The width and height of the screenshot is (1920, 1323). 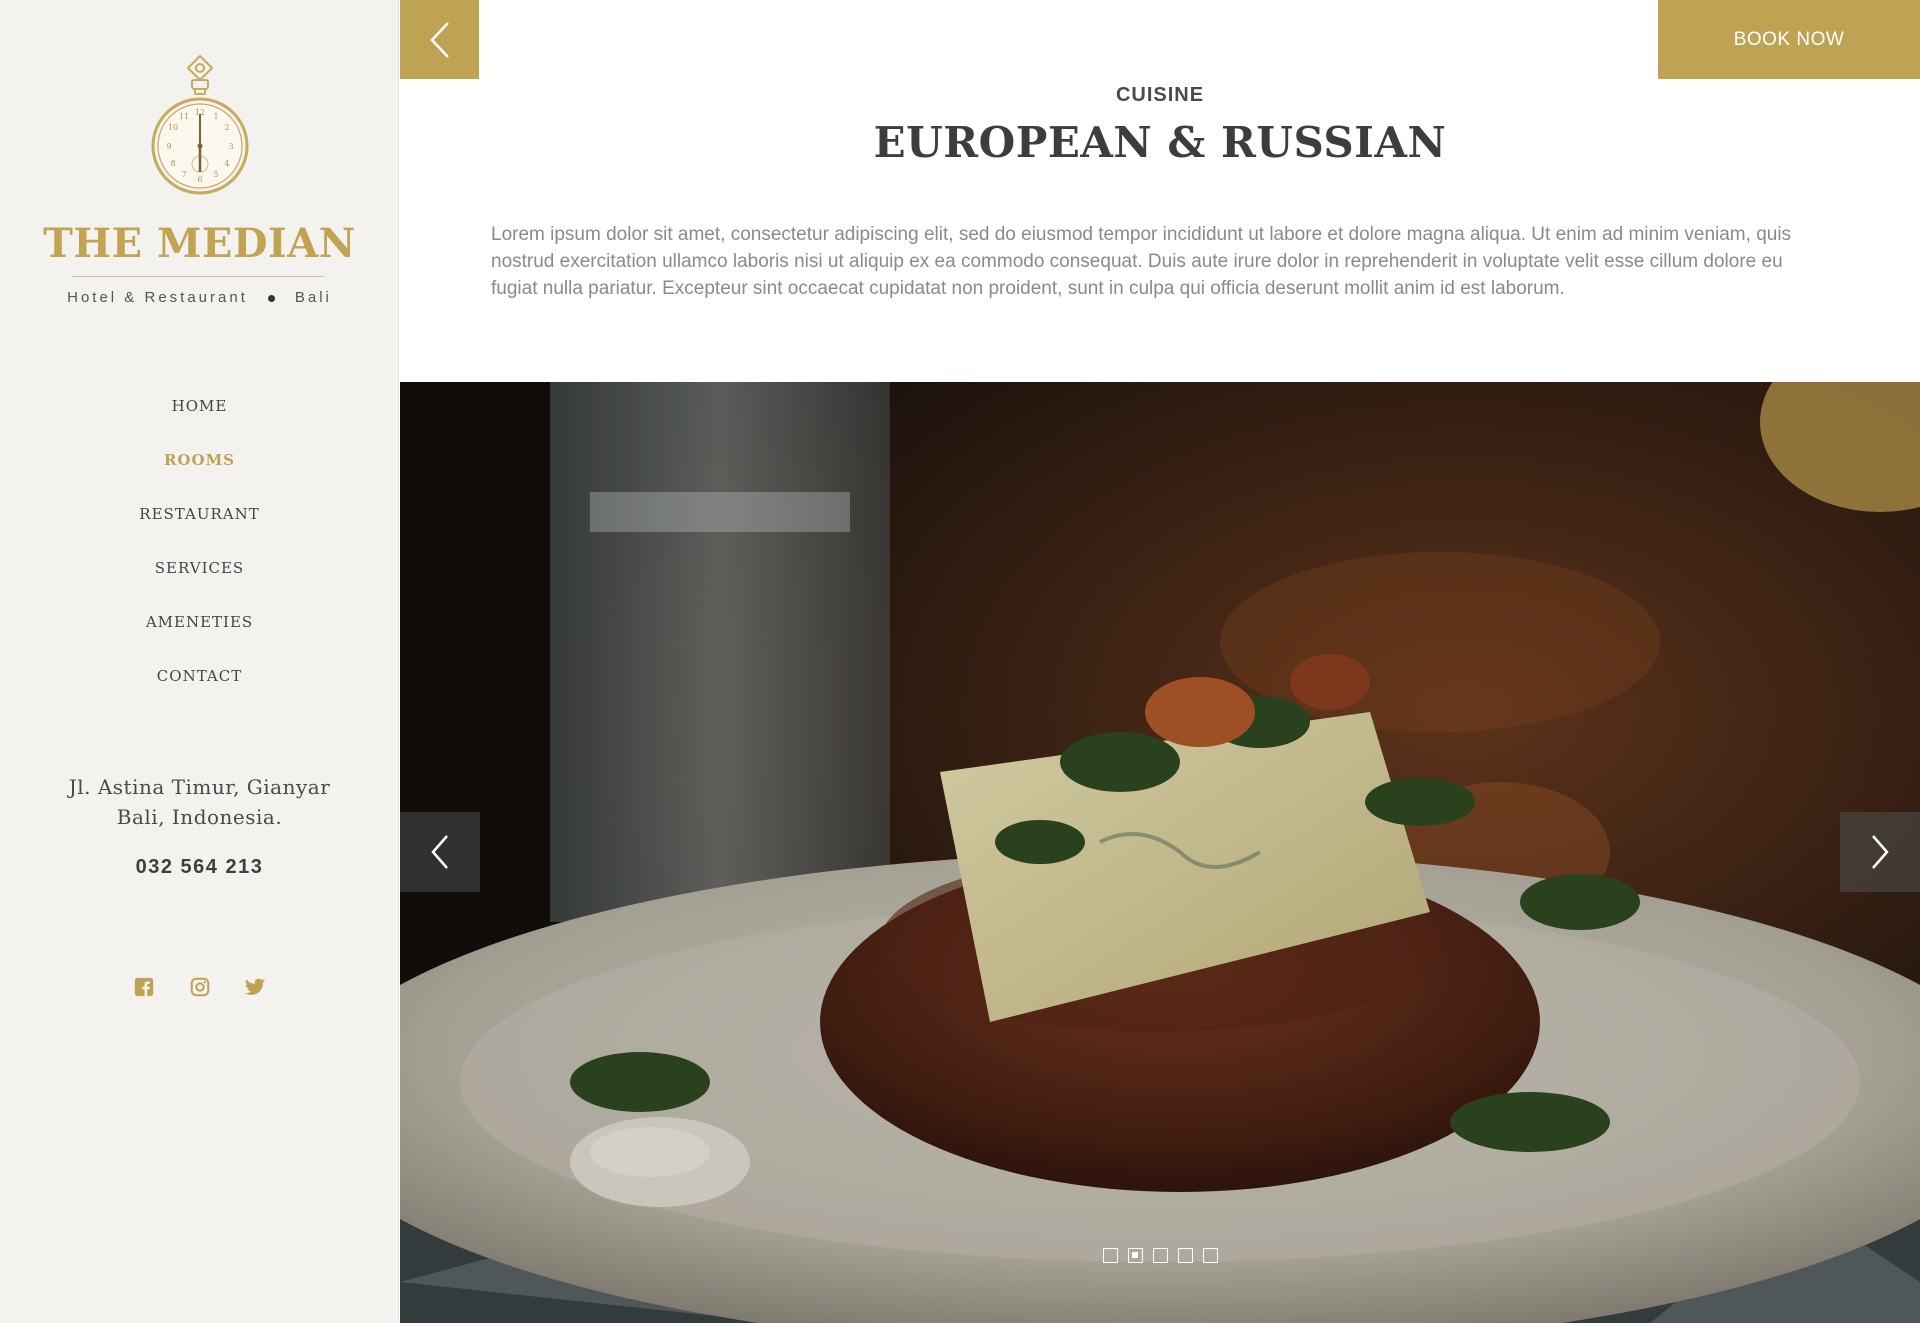 What do you see at coordinates (199, 867) in the screenshot?
I see `phone-number: 032 564 213` at bounding box center [199, 867].